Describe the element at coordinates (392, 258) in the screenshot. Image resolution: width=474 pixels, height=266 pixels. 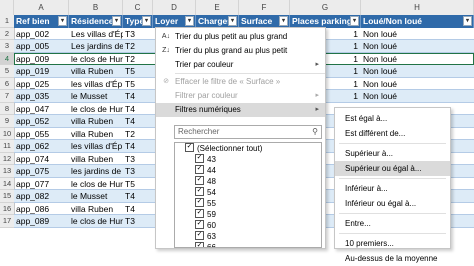
I see `submenu-item: Au-dessus de la moyenne` at that location.